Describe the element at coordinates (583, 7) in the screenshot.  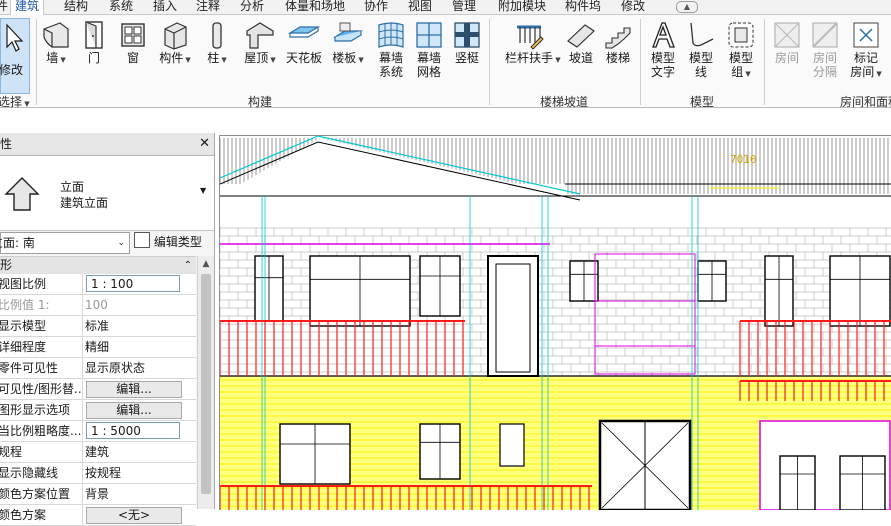
I see `tab-component-dock: 构件坞` at that location.